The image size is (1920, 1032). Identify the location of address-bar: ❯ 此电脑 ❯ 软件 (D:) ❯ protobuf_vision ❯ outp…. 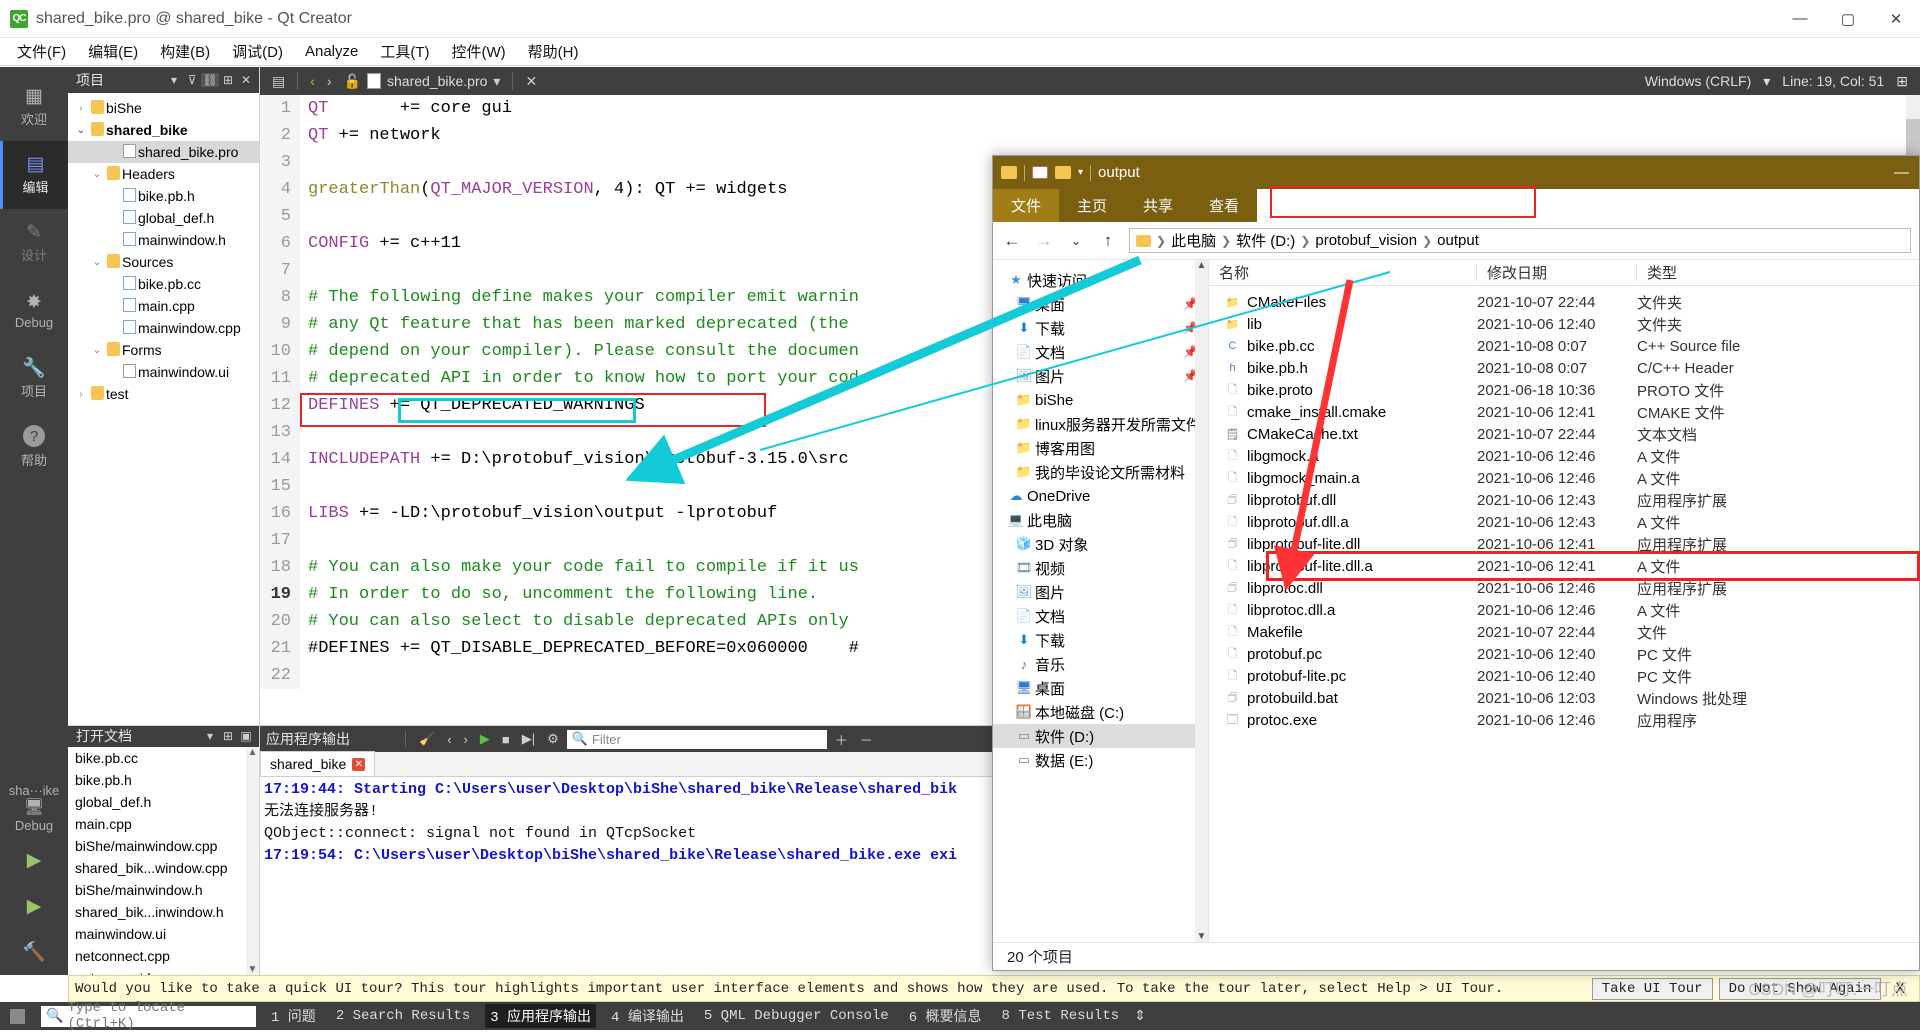
(1520, 240).